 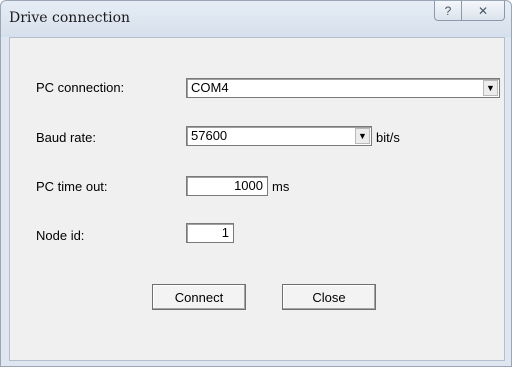 I want to click on pc-connection-value: COM4, so click(x=210, y=87).